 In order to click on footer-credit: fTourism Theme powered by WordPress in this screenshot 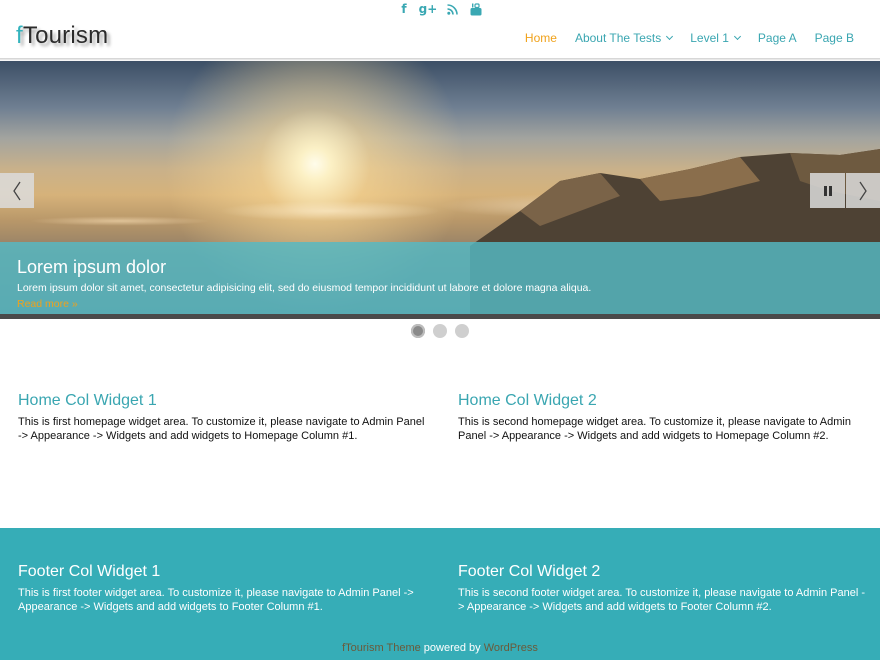, I will do `click(440, 648)`.